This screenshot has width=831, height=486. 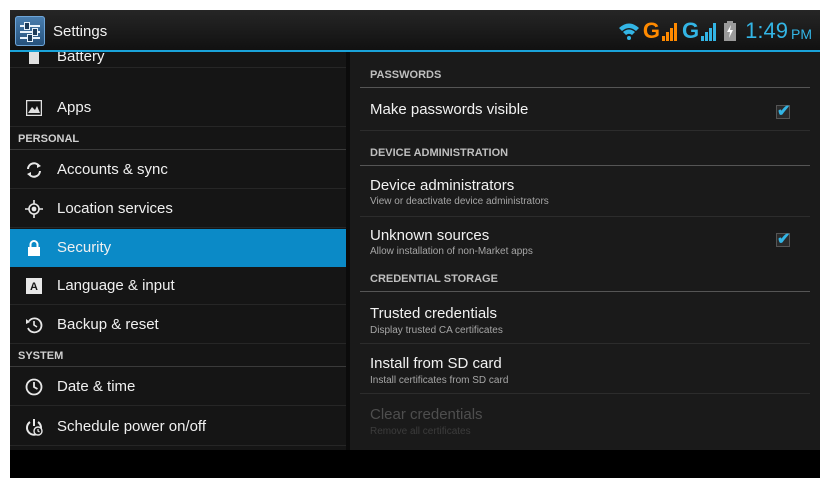 I want to click on svg-text: A, so click(x=34, y=287).